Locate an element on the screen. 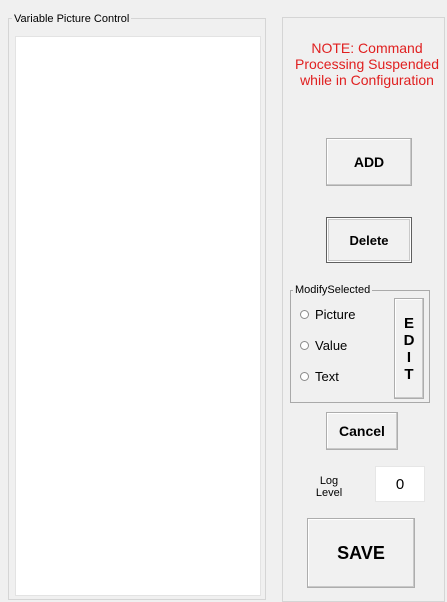 Image resolution: width=447 pixels, height=602 pixels. log-level-label: Log Level is located at coordinates (329, 487).